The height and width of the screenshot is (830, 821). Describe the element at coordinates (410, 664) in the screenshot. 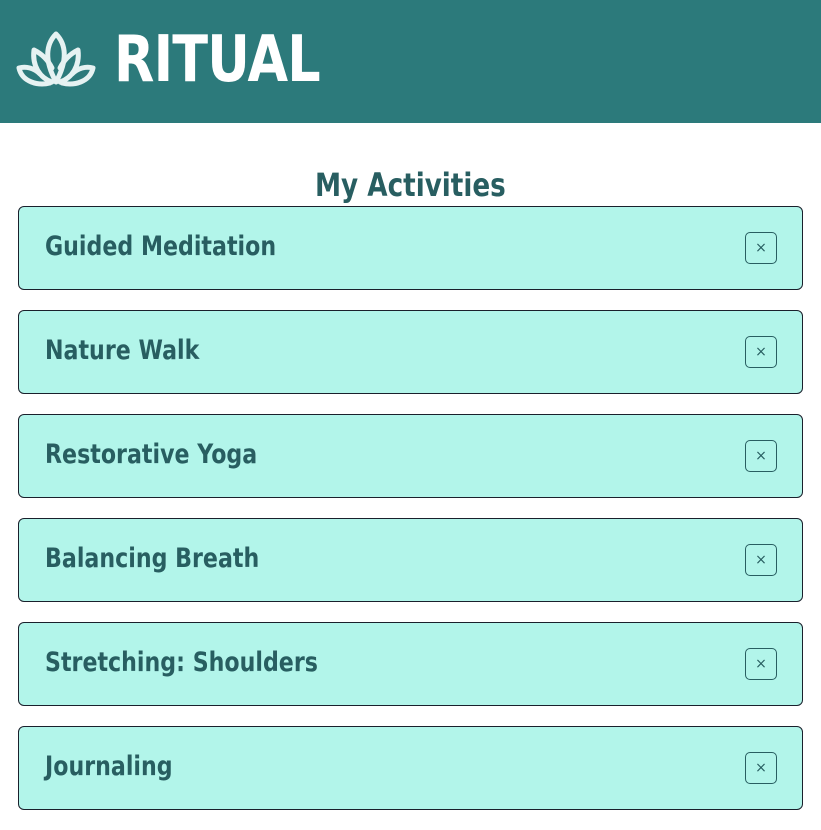

I see `activity-item: Stretching: Shoulders ×` at that location.